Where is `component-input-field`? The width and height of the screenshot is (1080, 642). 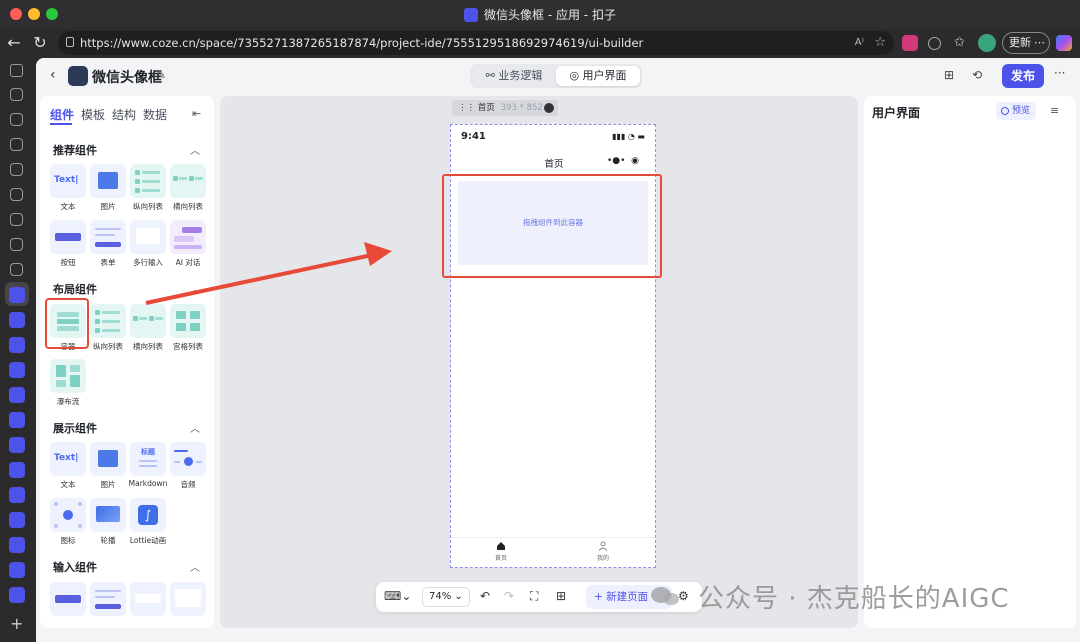 component-input-field is located at coordinates (148, 599).